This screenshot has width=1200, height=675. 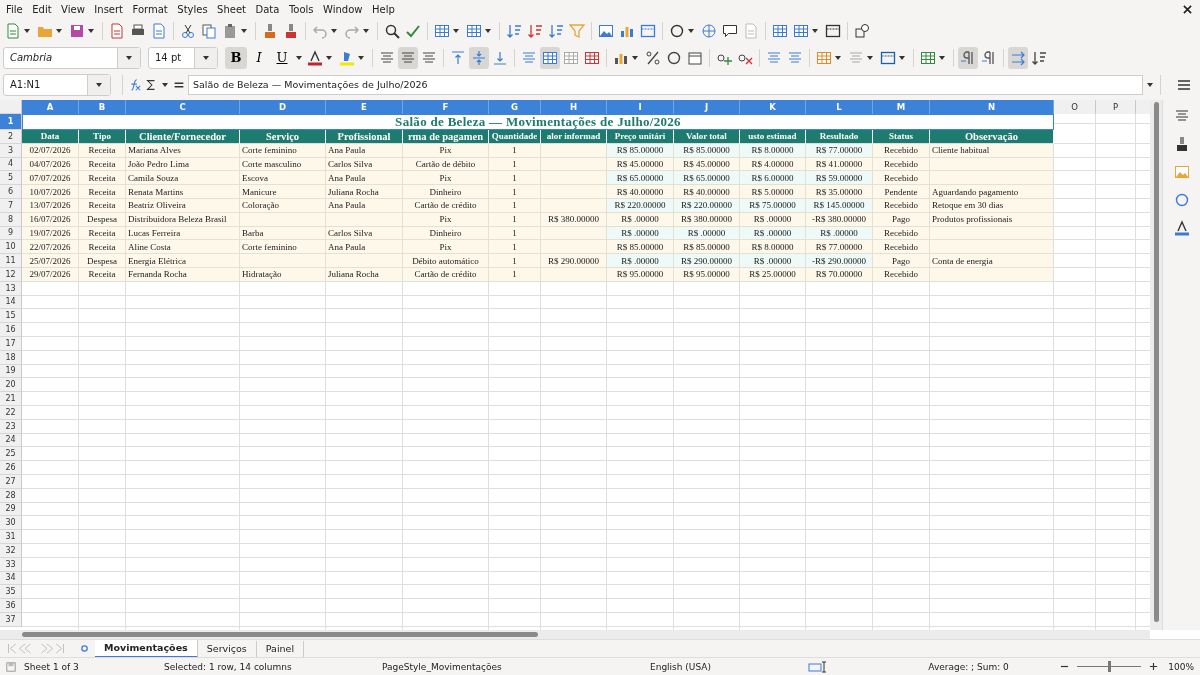 I want to click on align-middle-button, so click(x=479, y=57).